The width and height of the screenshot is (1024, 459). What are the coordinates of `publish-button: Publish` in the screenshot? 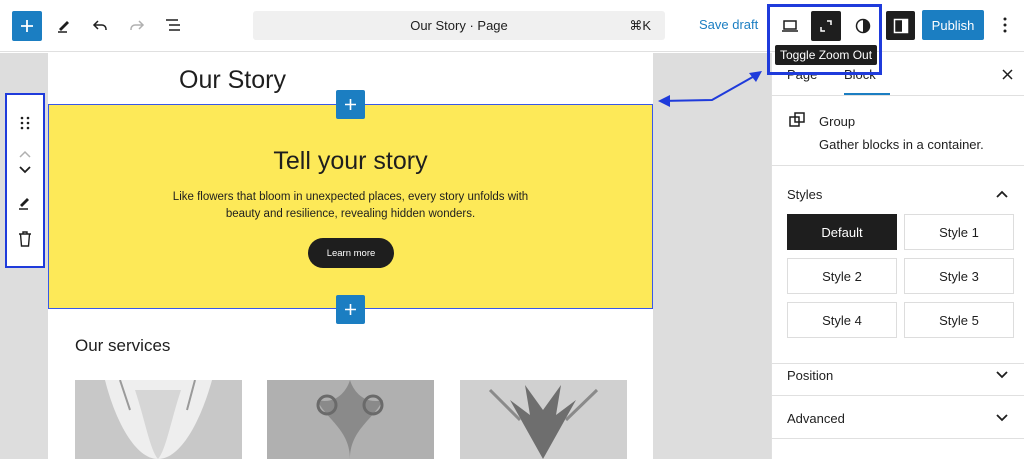 It's located at (953, 25).